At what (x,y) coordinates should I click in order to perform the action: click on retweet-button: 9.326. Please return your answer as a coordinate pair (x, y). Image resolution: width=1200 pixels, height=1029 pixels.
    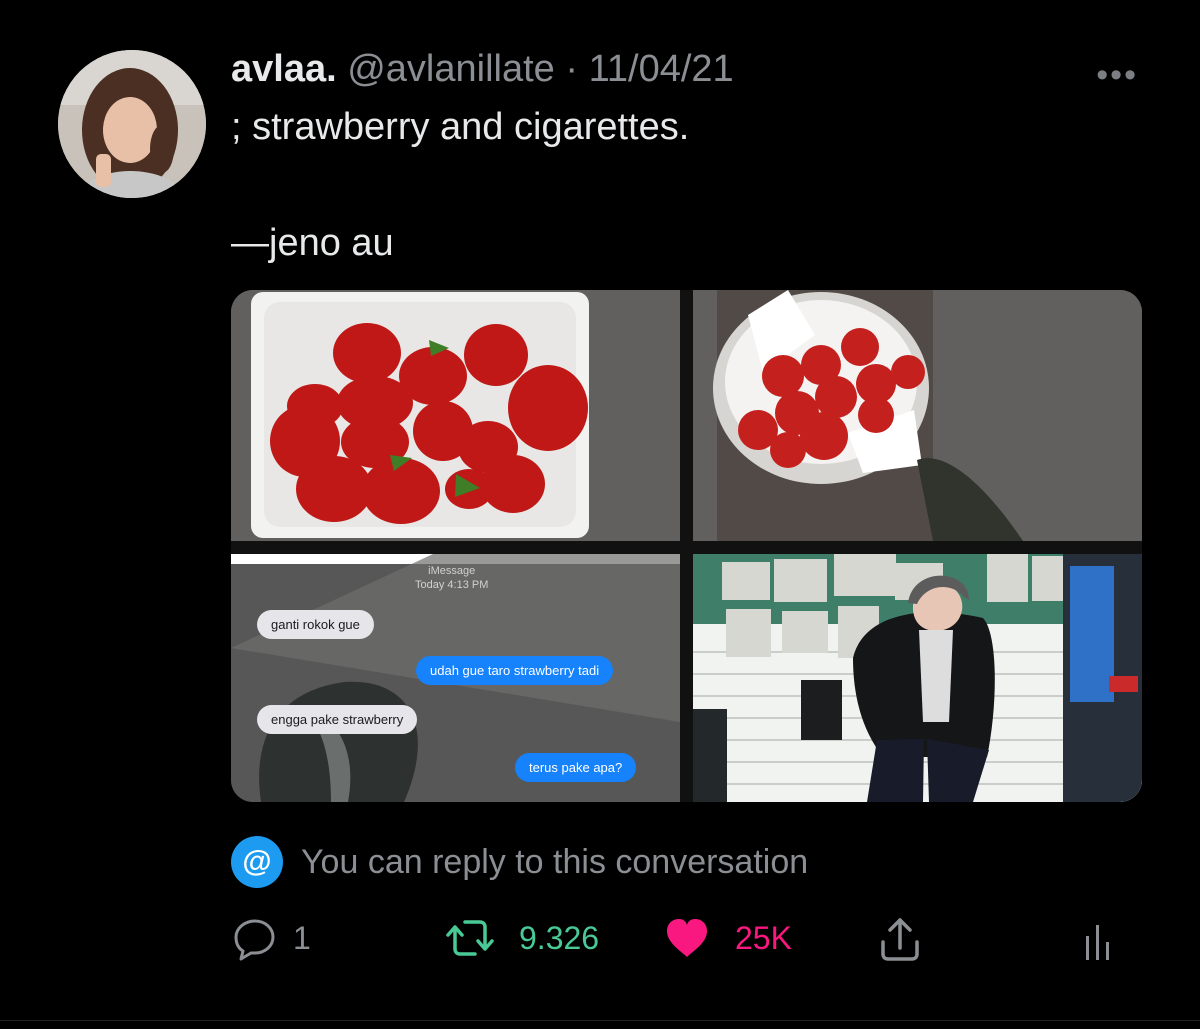
    Looking at the image, I should click on (521, 938).